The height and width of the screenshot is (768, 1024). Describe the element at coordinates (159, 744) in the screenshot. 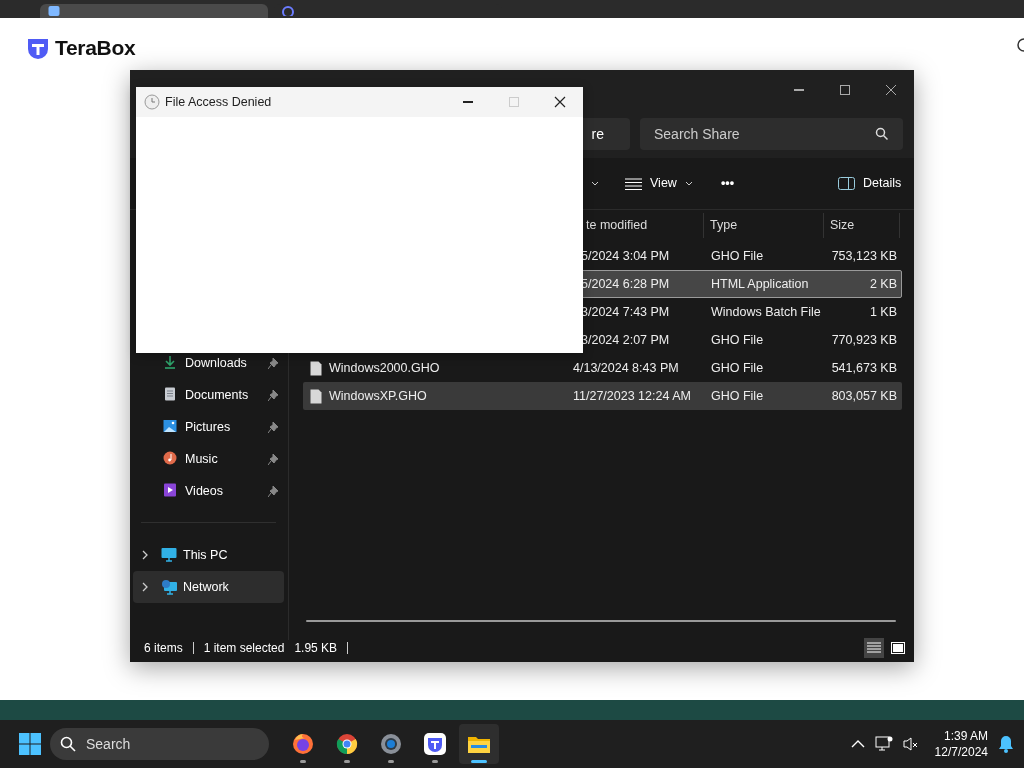

I see `search-field: Search` at that location.